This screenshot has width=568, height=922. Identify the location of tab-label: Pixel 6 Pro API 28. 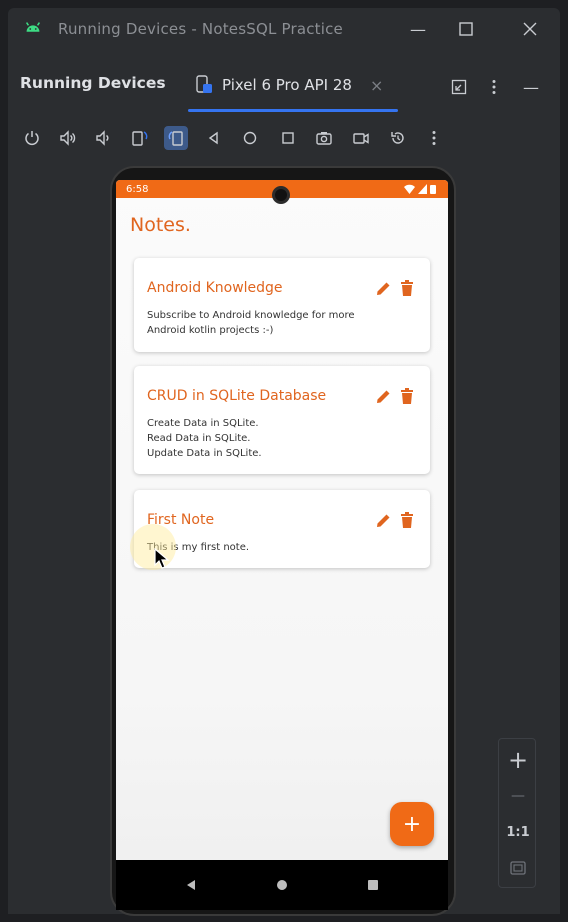
(287, 85).